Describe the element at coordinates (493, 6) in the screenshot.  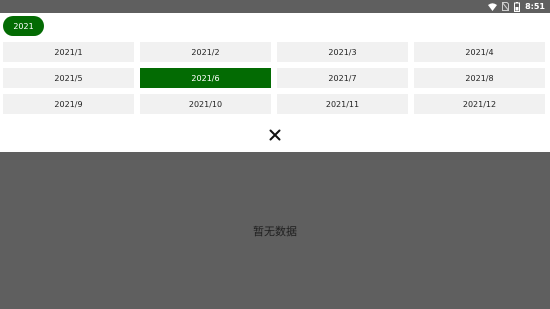
I see `wifi-icon` at that location.